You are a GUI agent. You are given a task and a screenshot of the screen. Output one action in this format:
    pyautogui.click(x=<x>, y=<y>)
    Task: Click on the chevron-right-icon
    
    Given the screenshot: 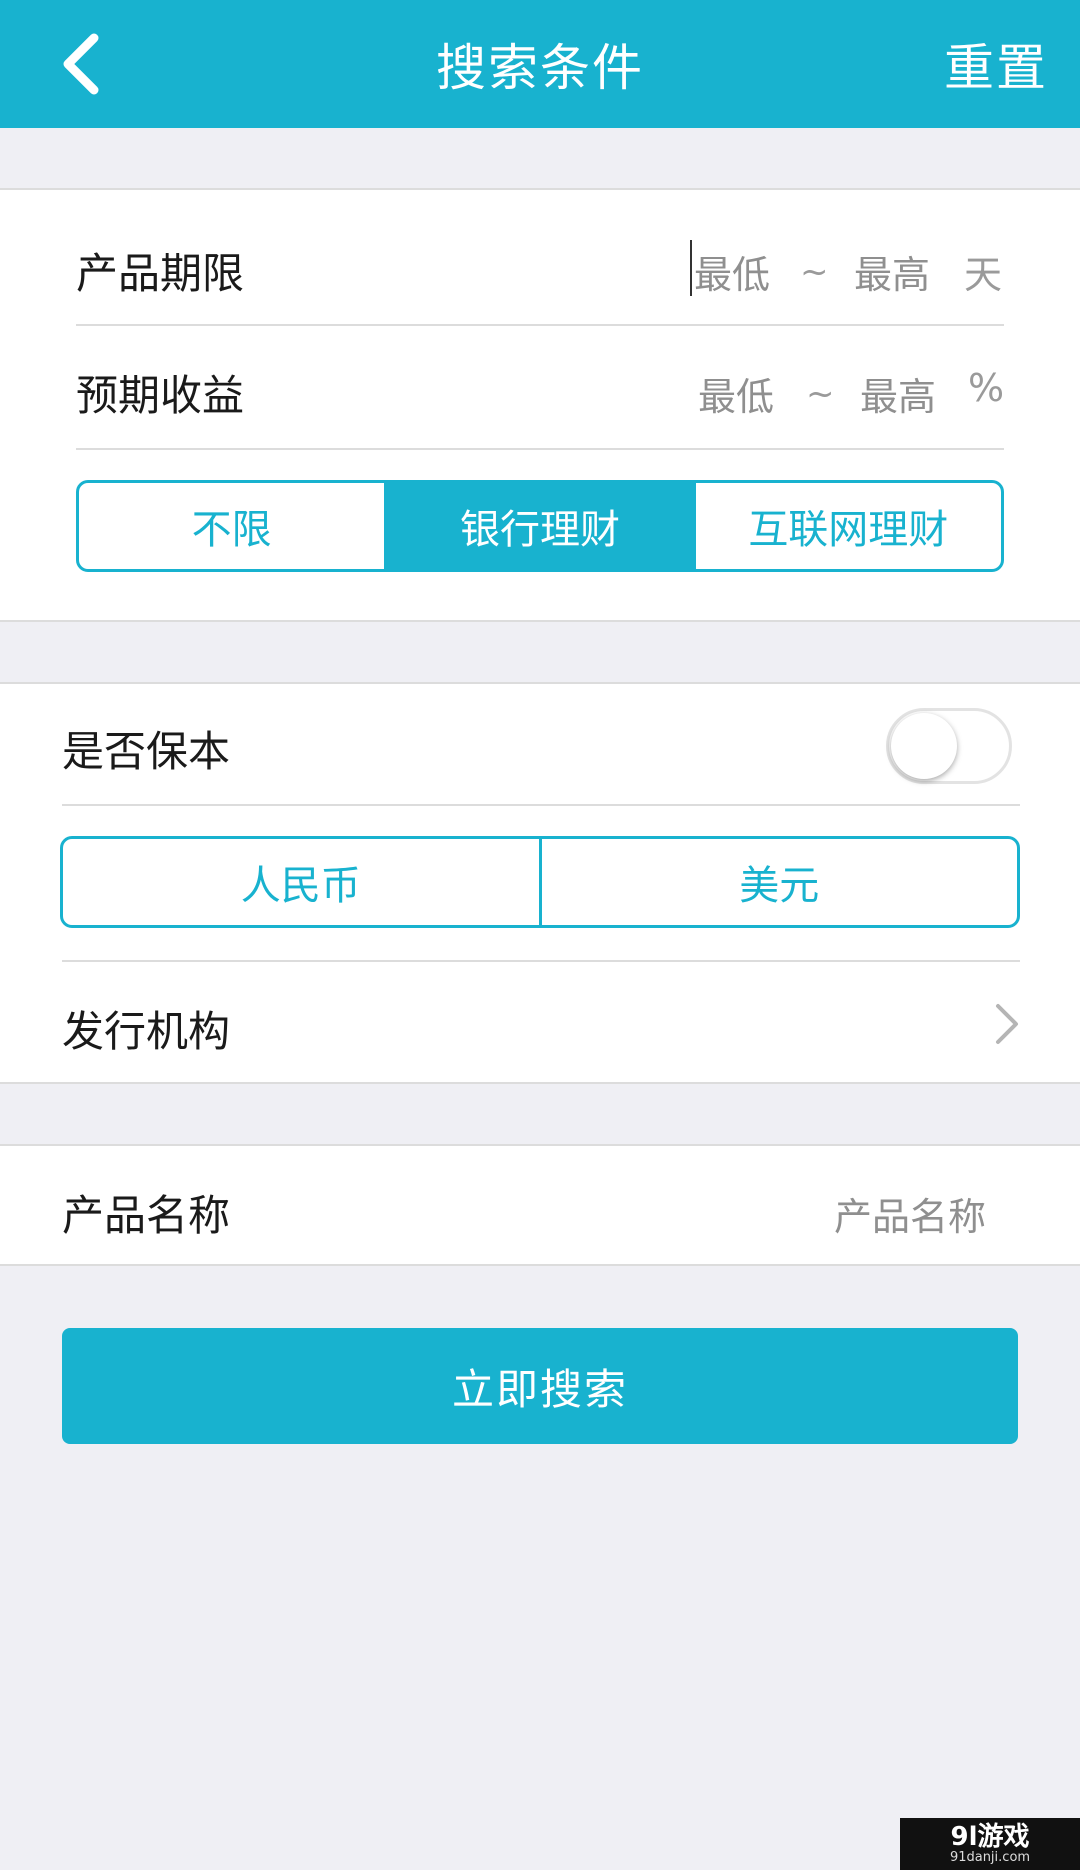 What is the action you would take?
    pyautogui.click(x=1007, y=1024)
    